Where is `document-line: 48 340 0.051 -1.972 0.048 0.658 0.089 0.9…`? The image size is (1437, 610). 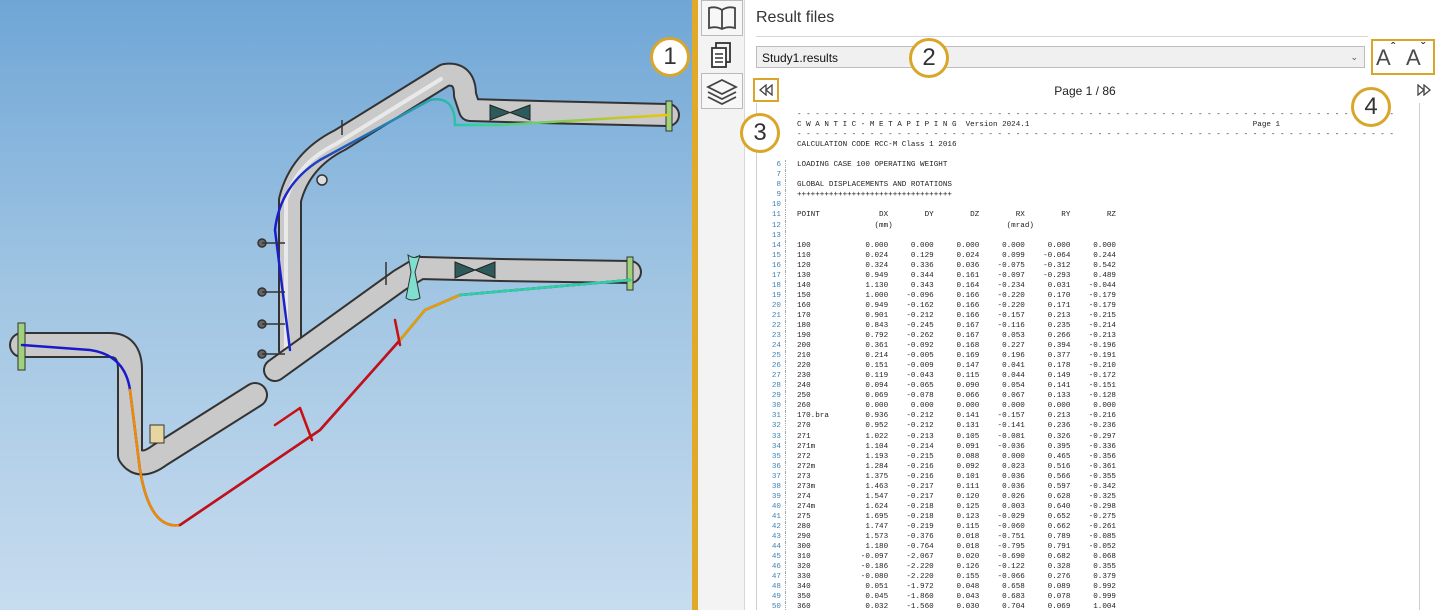
document-line: 48 340 0.051 -1.972 0.048 0.658 0.089 0.9… is located at coordinates (1075, 587).